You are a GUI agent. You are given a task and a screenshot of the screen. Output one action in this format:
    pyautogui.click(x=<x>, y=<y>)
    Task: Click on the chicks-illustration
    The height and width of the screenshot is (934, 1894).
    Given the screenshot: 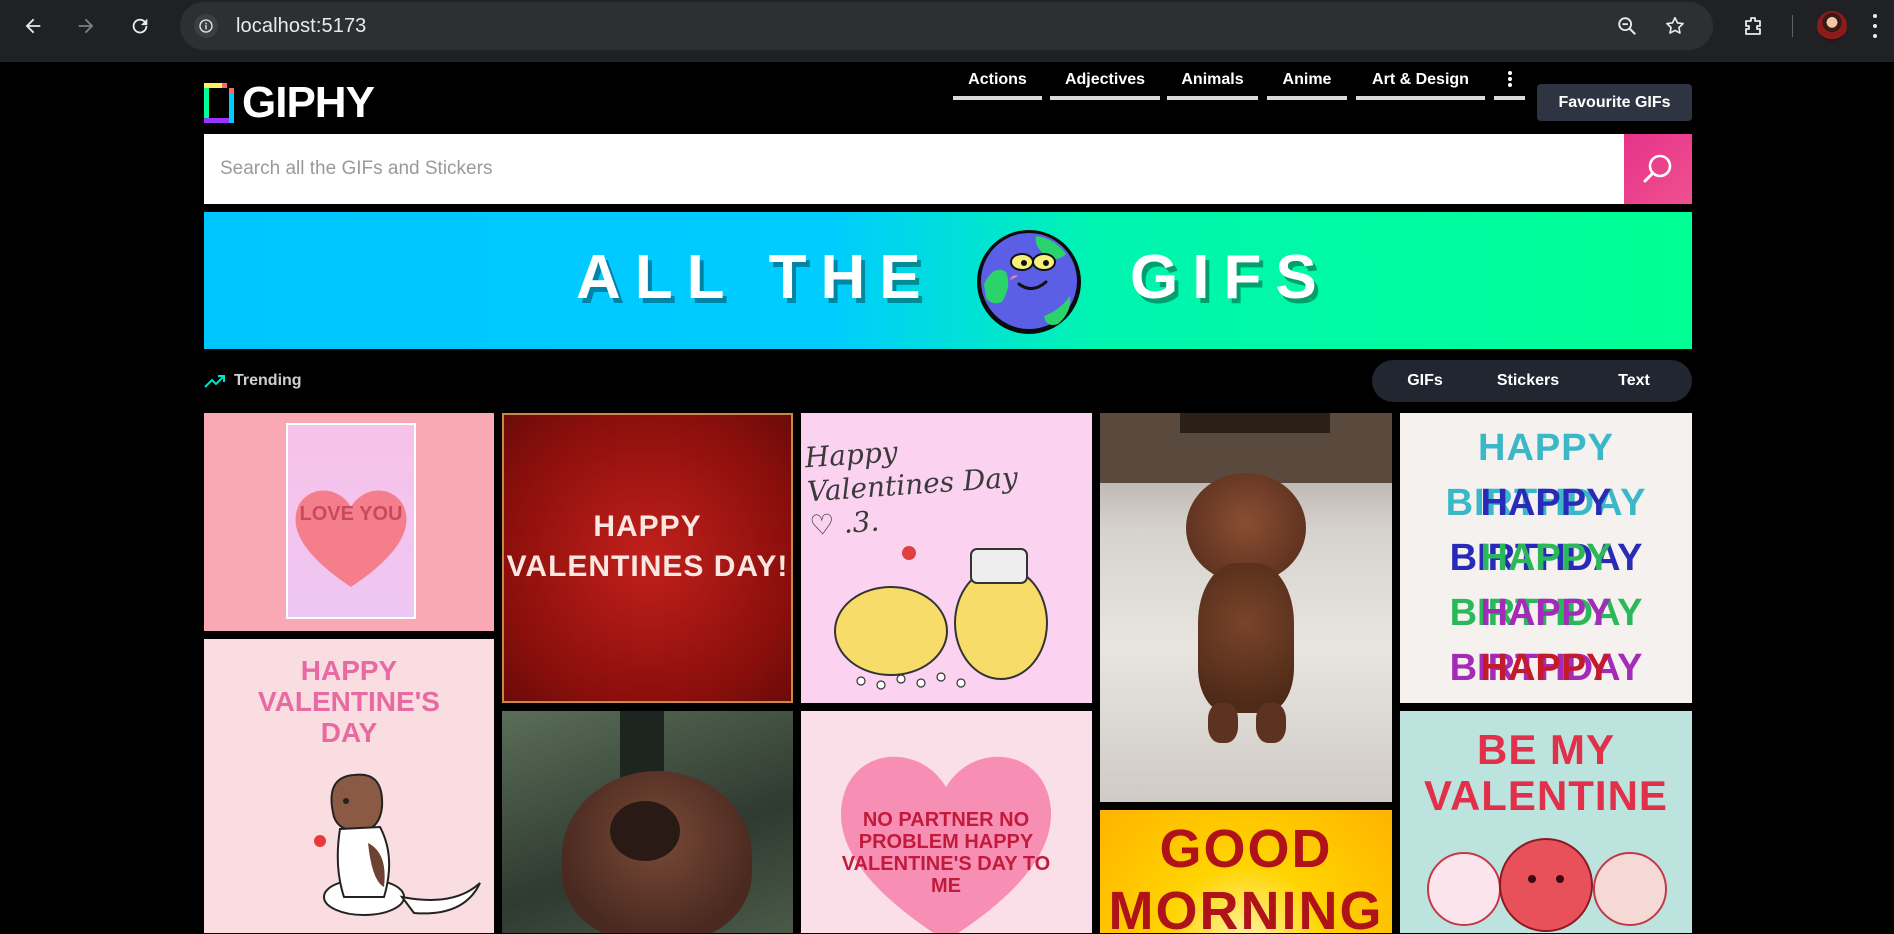 What is the action you would take?
    pyautogui.click(x=941, y=618)
    